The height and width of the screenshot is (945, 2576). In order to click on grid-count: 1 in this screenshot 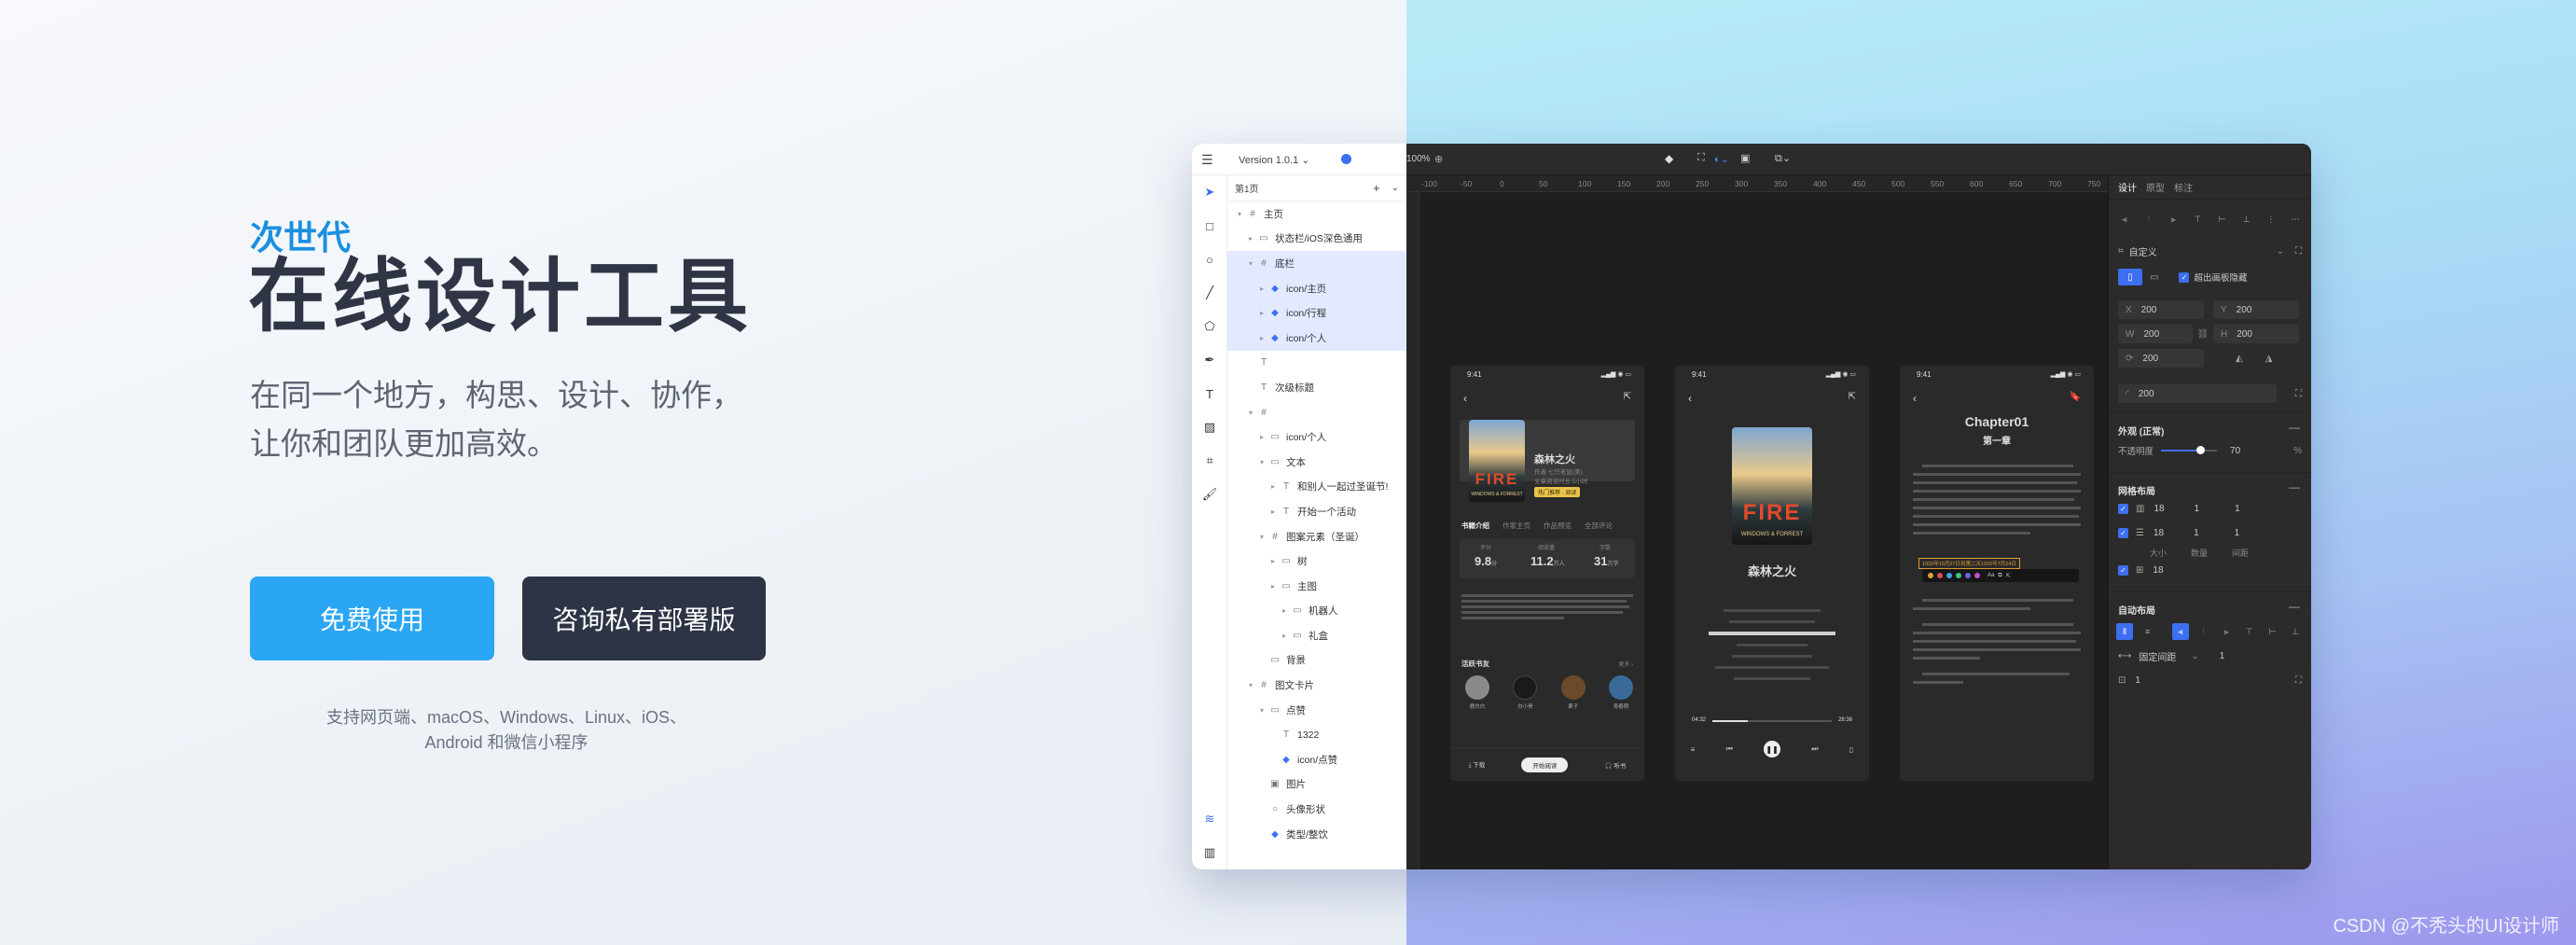, I will do `click(2197, 509)`.